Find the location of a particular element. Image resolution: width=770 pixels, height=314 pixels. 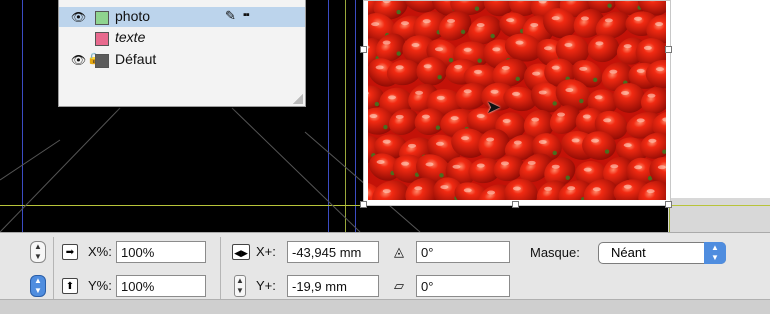

y-stepper-icon: ▲ ▼ is located at coordinates (240, 286).